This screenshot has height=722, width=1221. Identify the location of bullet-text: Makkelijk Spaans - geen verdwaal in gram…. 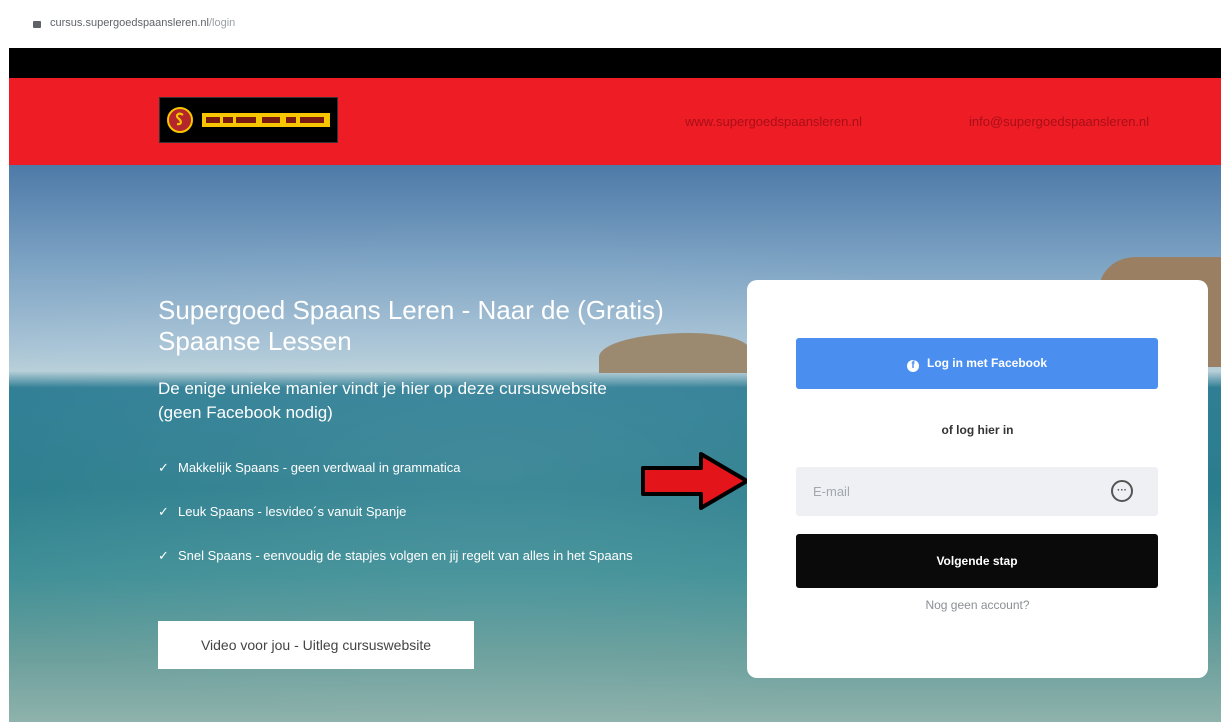
(319, 467).